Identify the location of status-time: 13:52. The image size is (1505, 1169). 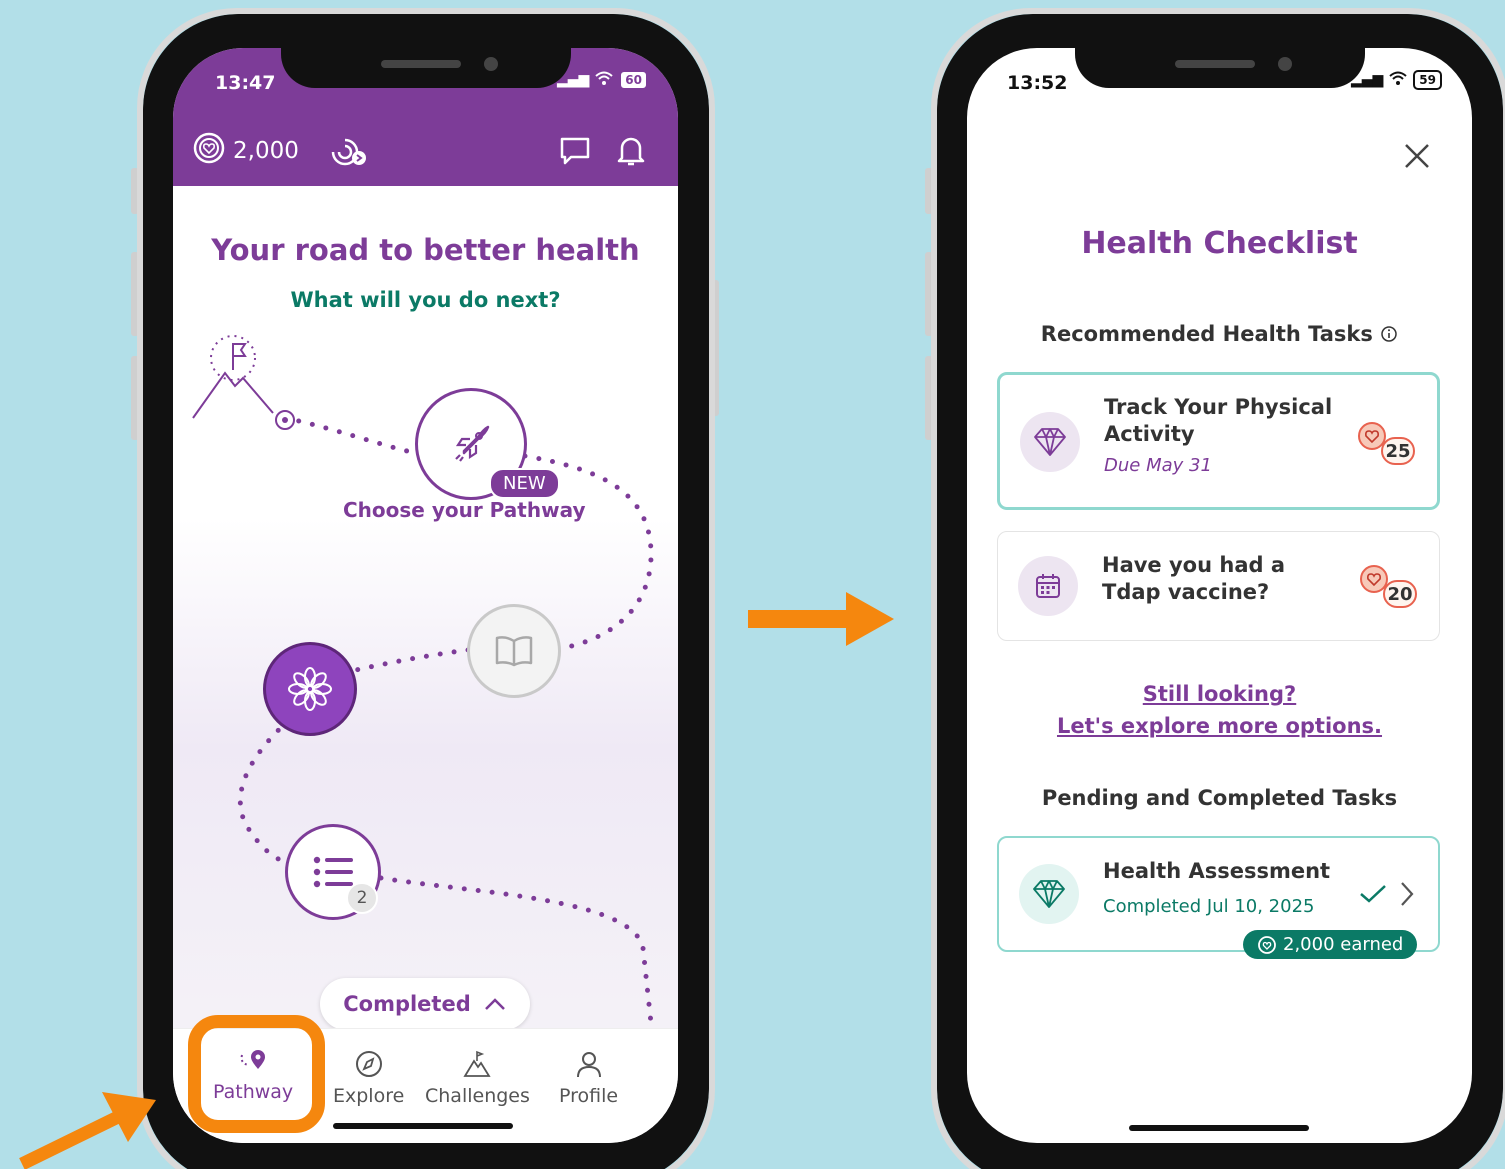
(1037, 83).